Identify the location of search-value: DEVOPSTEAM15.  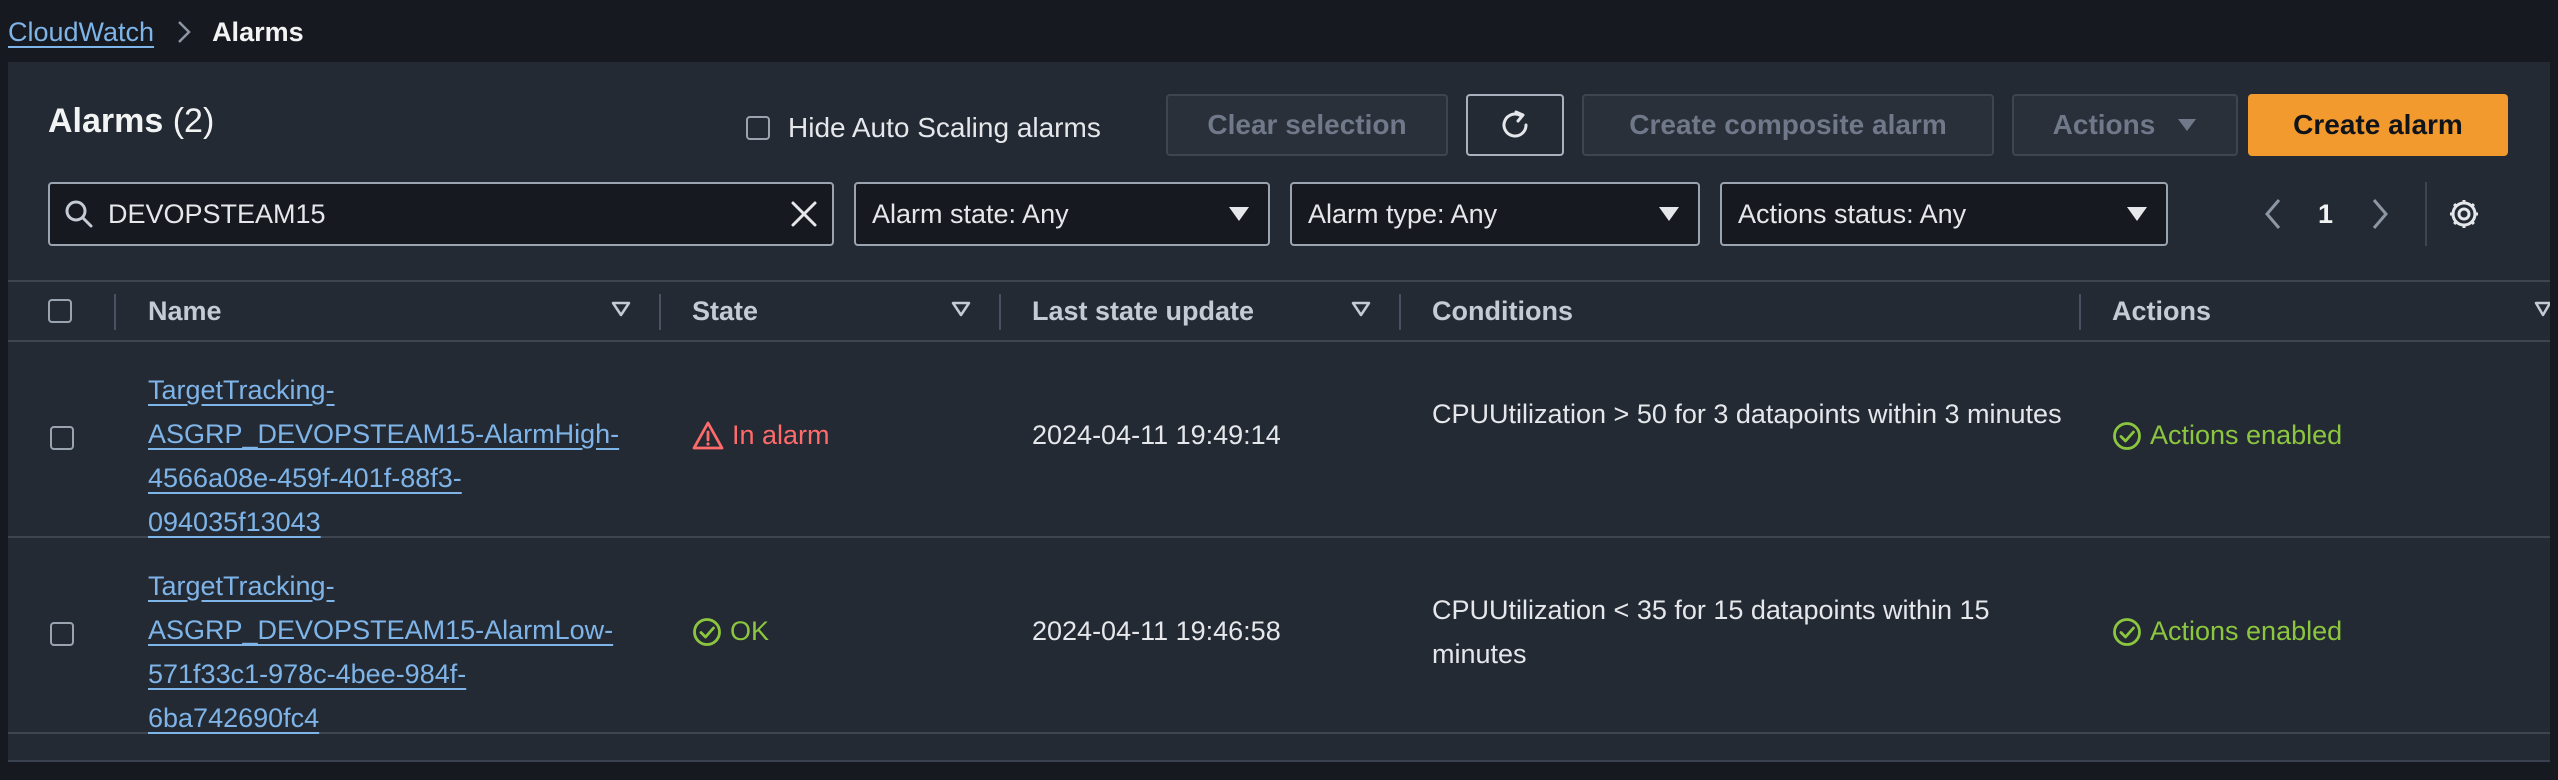
(449, 214).